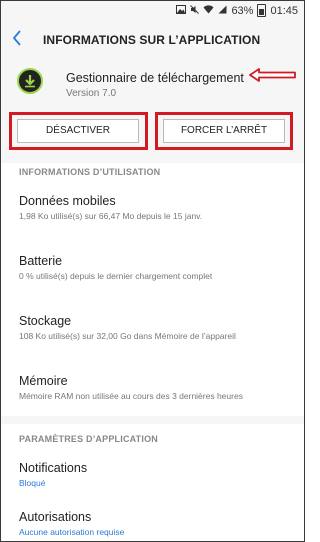 Image resolution: width=320 pixels, height=542 pixels. What do you see at coordinates (155, 78) in the screenshot?
I see `app-name: Gestionnaire de téléchargement` at bounding box center [155, 78].